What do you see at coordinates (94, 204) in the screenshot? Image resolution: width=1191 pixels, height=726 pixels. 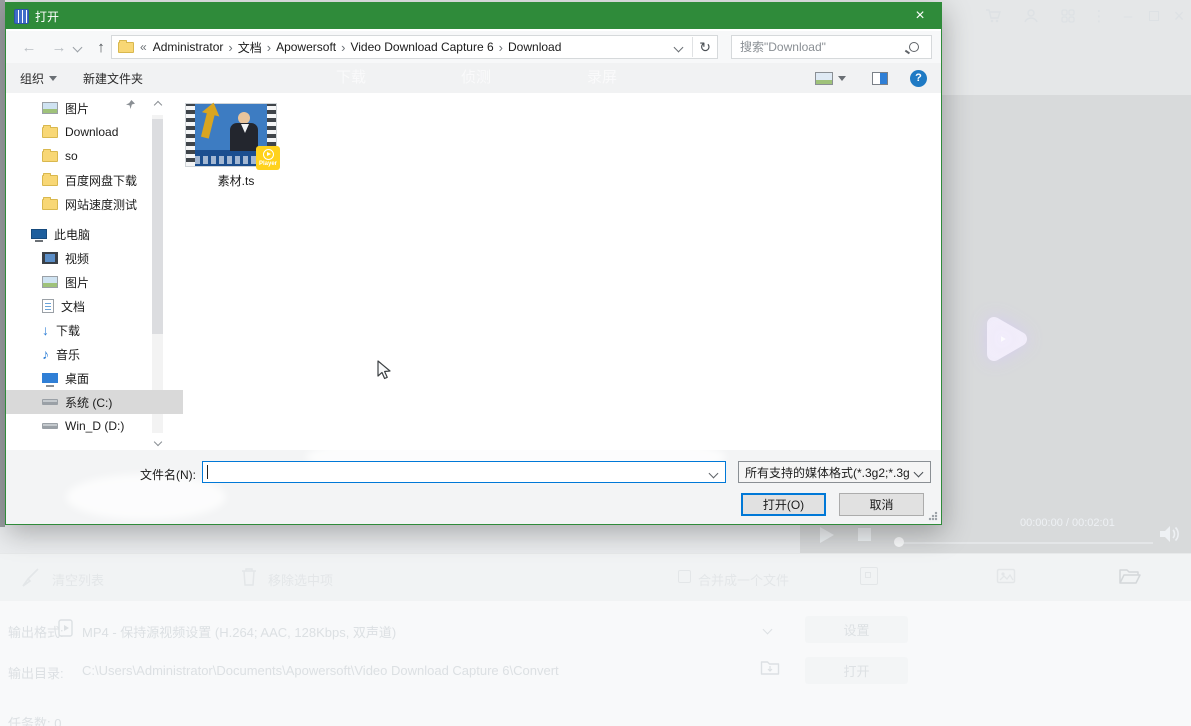 I see `sidebar-item-speedtest: 网站速度测试` at bounding box center [94, 204].